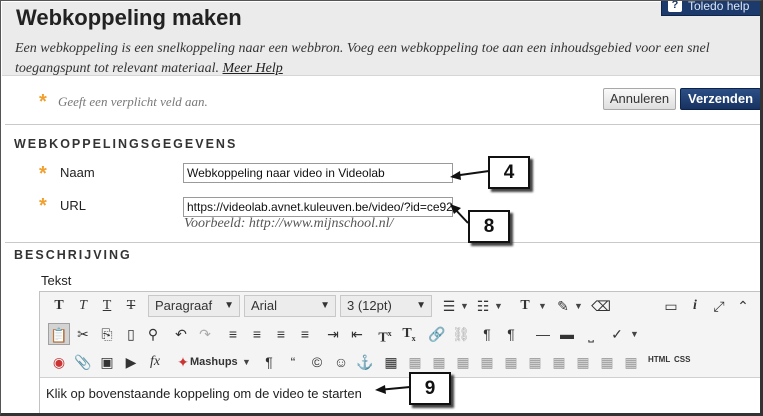  I want to click on callout-arrow-url, so click(460, 215).